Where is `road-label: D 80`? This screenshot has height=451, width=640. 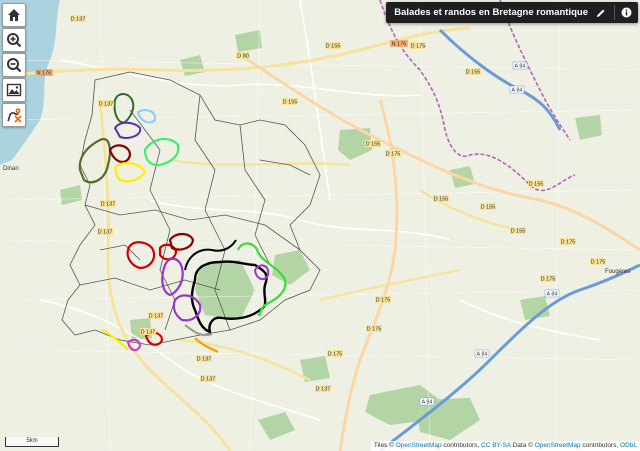 road-label: D 80 is located at coordinates (243, 56).